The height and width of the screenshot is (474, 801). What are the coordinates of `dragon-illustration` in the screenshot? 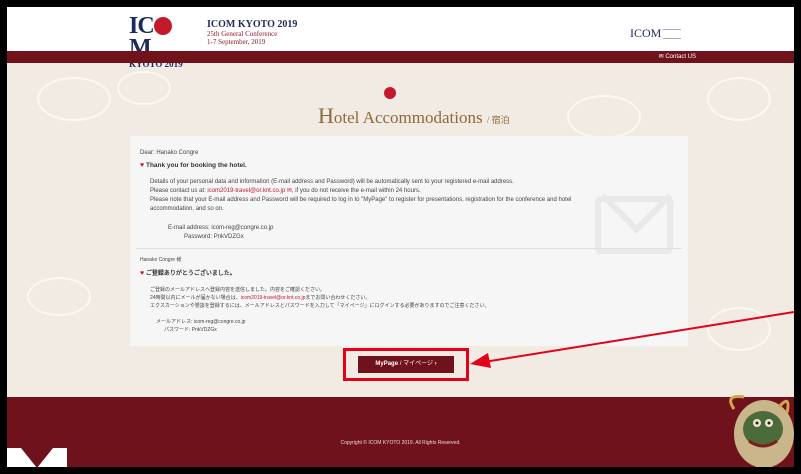 It's located at (761, 431).